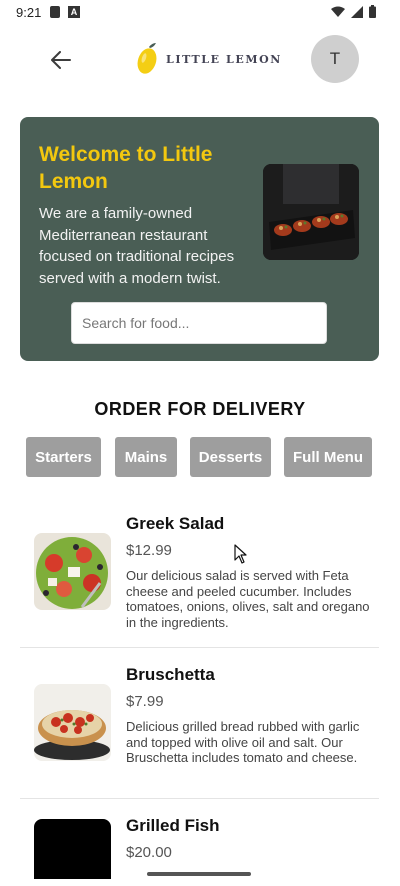 Image resolution: width=400 pixels, height=886 pixels. I want to click on search-field, so click(199, 323).